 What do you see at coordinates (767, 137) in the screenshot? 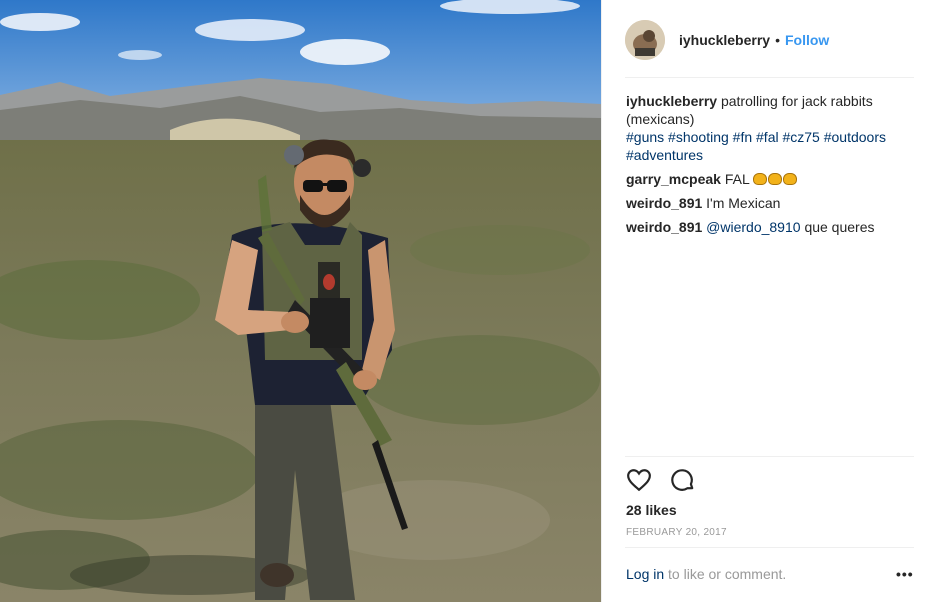
I see `hashtag: #fal` at bounding box center [767, 137].